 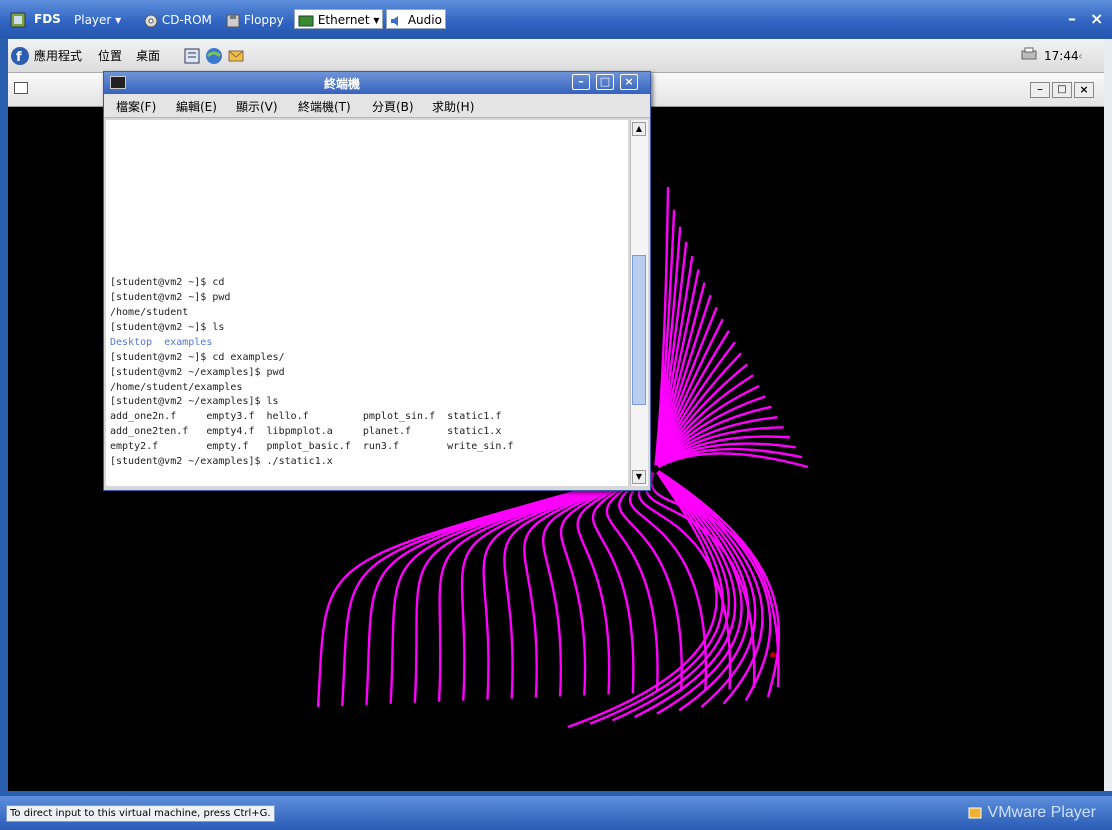 I want to click on terminal-maximize-button: □, so click(x=605, y=82).